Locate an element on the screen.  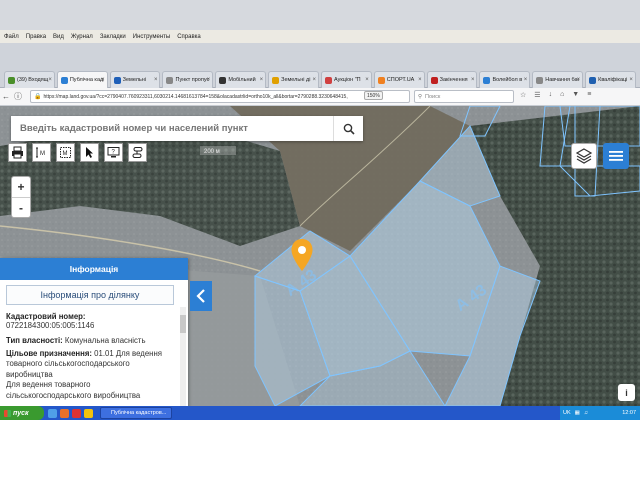
menu-item: Справка is located at coordinates (189, 37).